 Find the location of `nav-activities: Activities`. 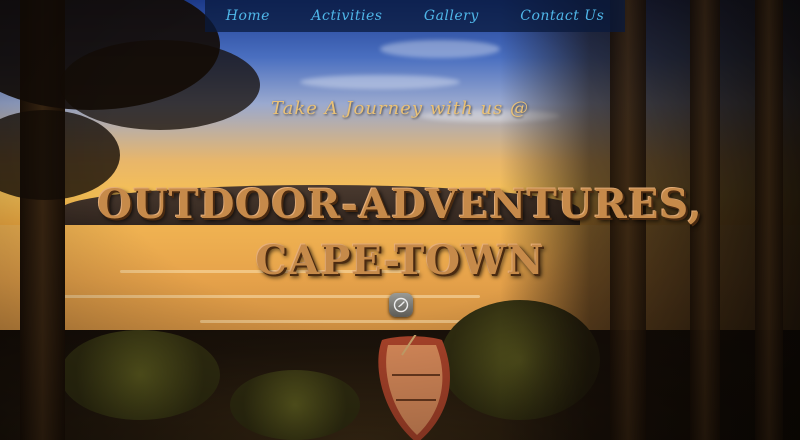

nav-activities: Activities is located at coordinates (346, 16).